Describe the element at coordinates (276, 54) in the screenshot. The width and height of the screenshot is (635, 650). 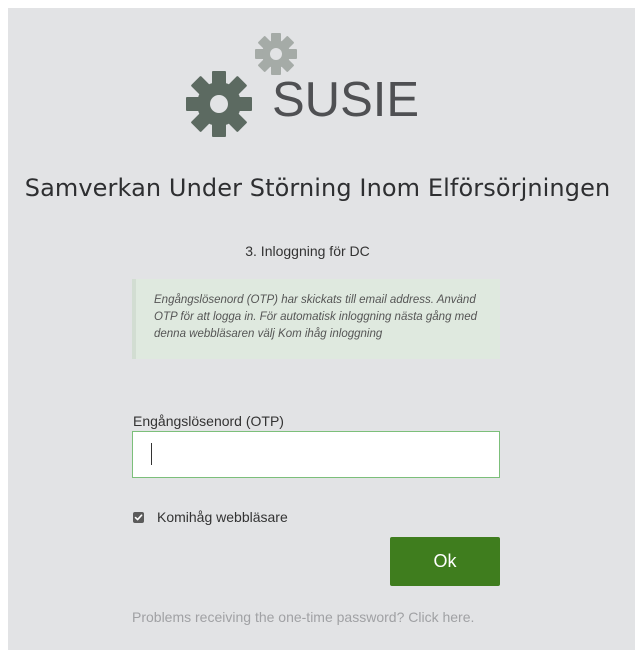
I see `gear-small-icon` at that location.